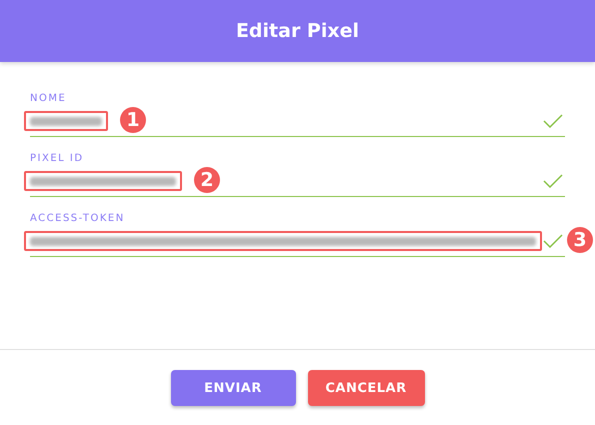 Image resolution: width=595 pixels, height=425 pixels. I want to click on dialog-button: CANCELAR, so click(366, 388).